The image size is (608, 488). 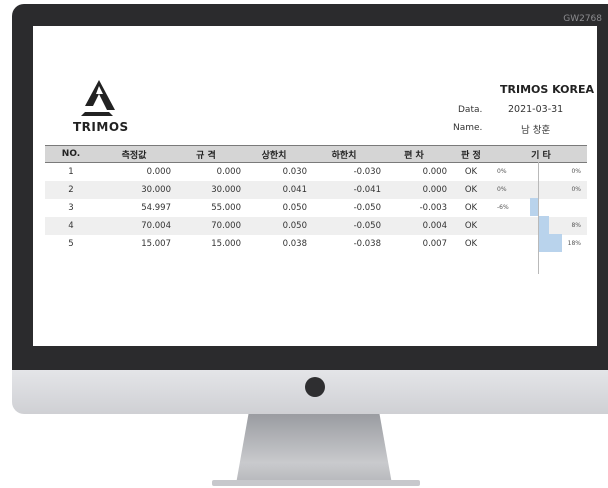 What do you see at coordinates (316, 483) in the screenshot?
I see `monitor-stand-base` at bounding box center [316, 483].